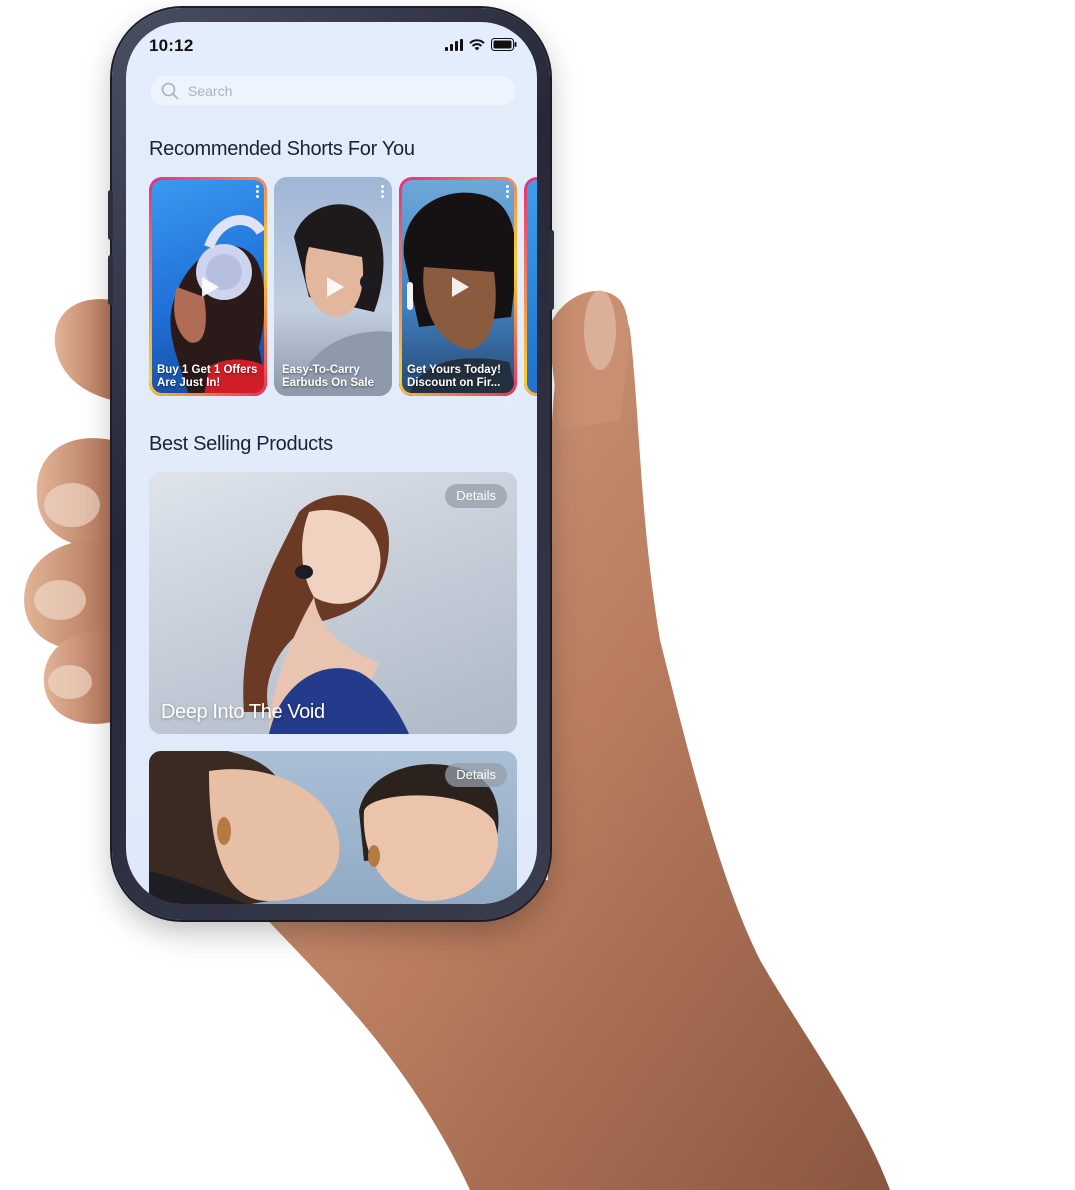  What do you see at coordinates (551, 270) in the screenshot?
I see `power-button` at bounding box center [551, 270].